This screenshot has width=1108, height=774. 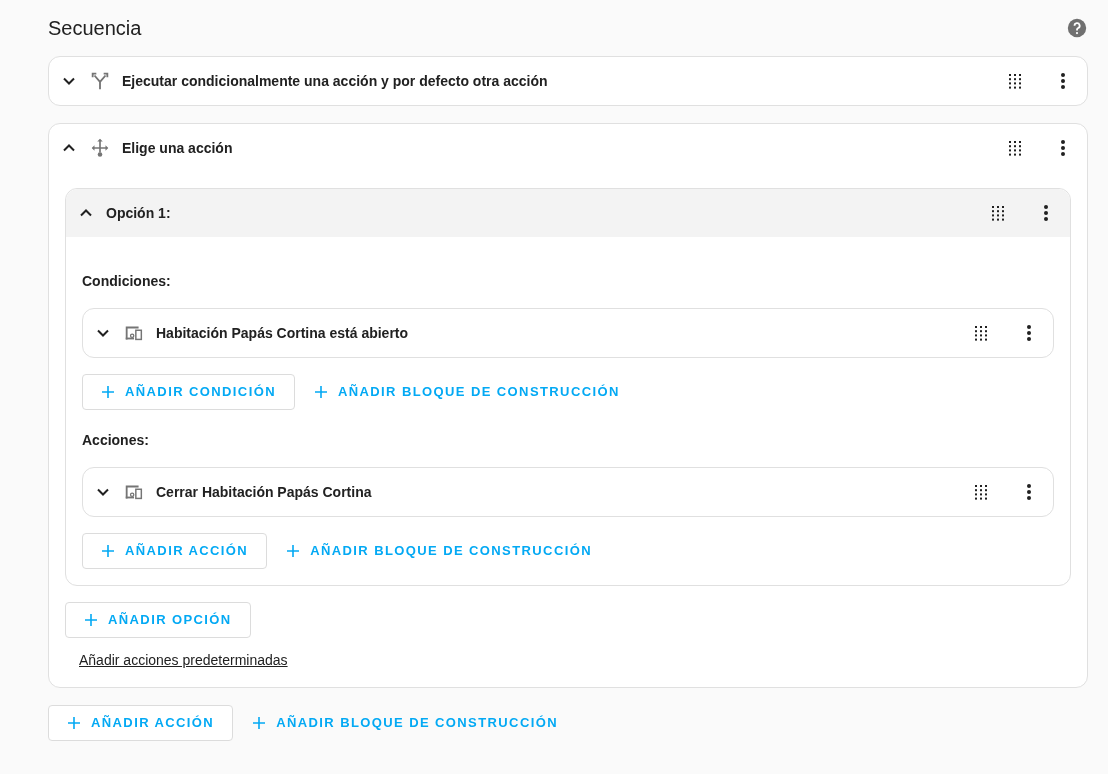 What do you see at coordinates (564, 492) in the screenshot?
I see `action-title: Cerrar Habitación Papás Cortina` at bounding box center [564, 492].